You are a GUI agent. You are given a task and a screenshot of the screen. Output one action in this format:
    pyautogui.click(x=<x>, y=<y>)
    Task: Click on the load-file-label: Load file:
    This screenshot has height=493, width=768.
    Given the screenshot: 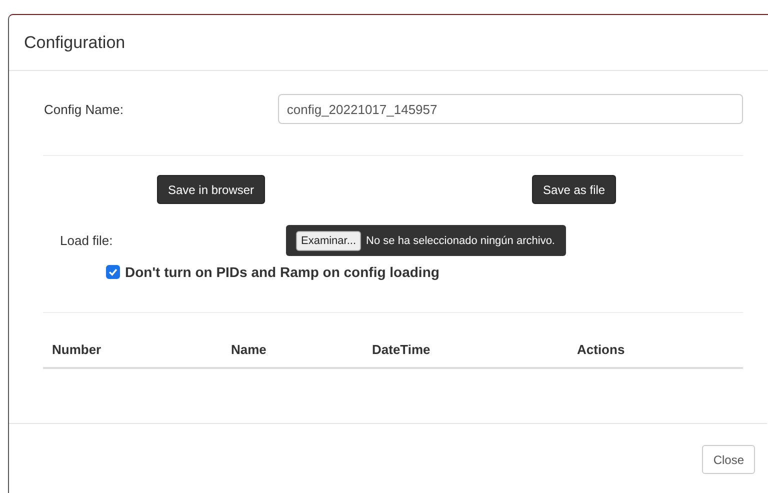 What is the action you would take?
    pyautogui.click(x=86, y=240)
    